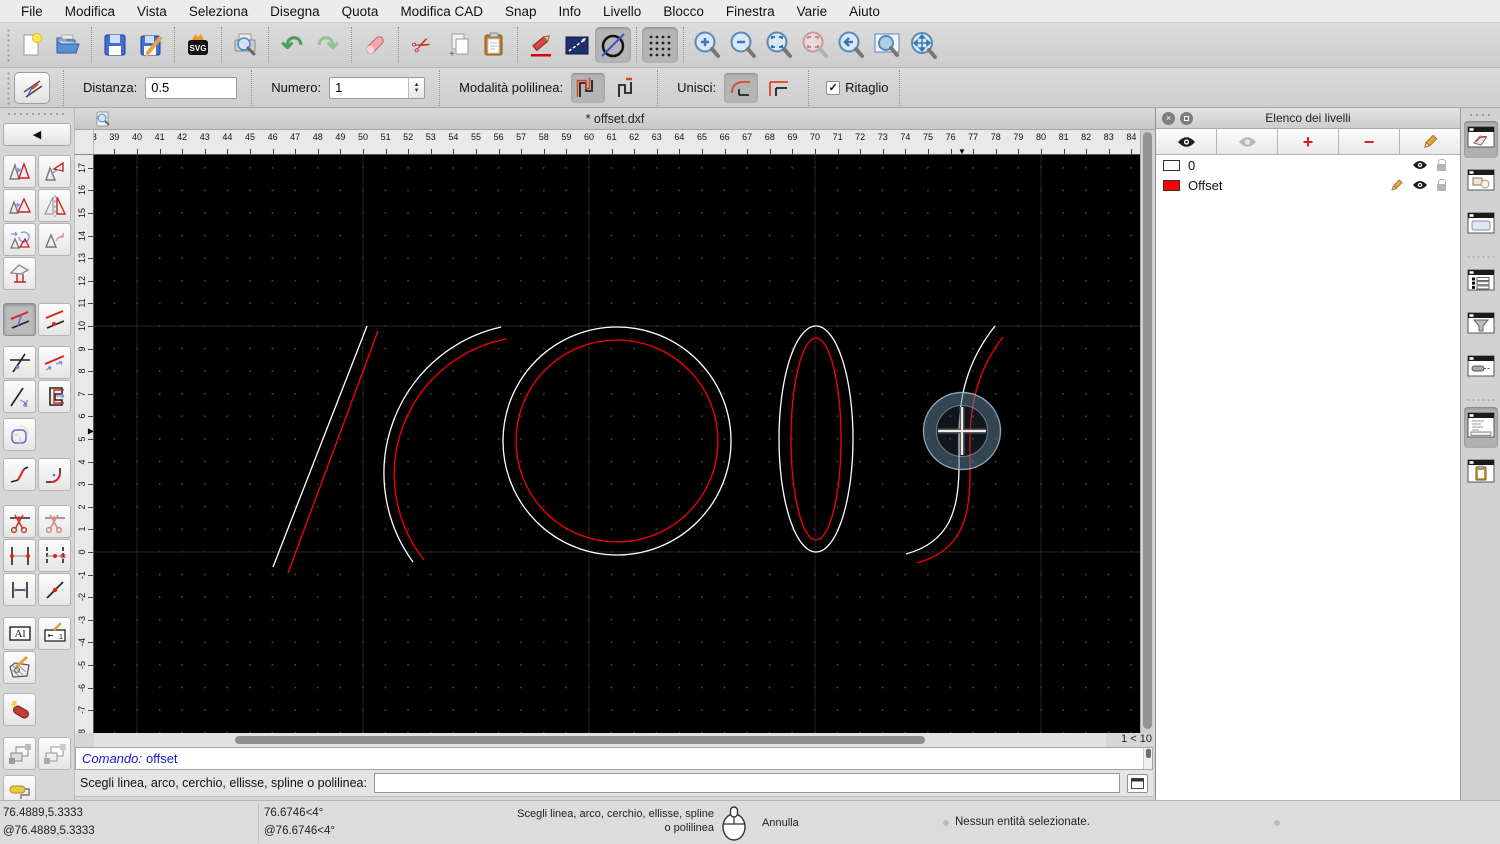 The width and height of the screenshot is (1500, 844). I want to click on join-sharp-button, so click(779, 88).